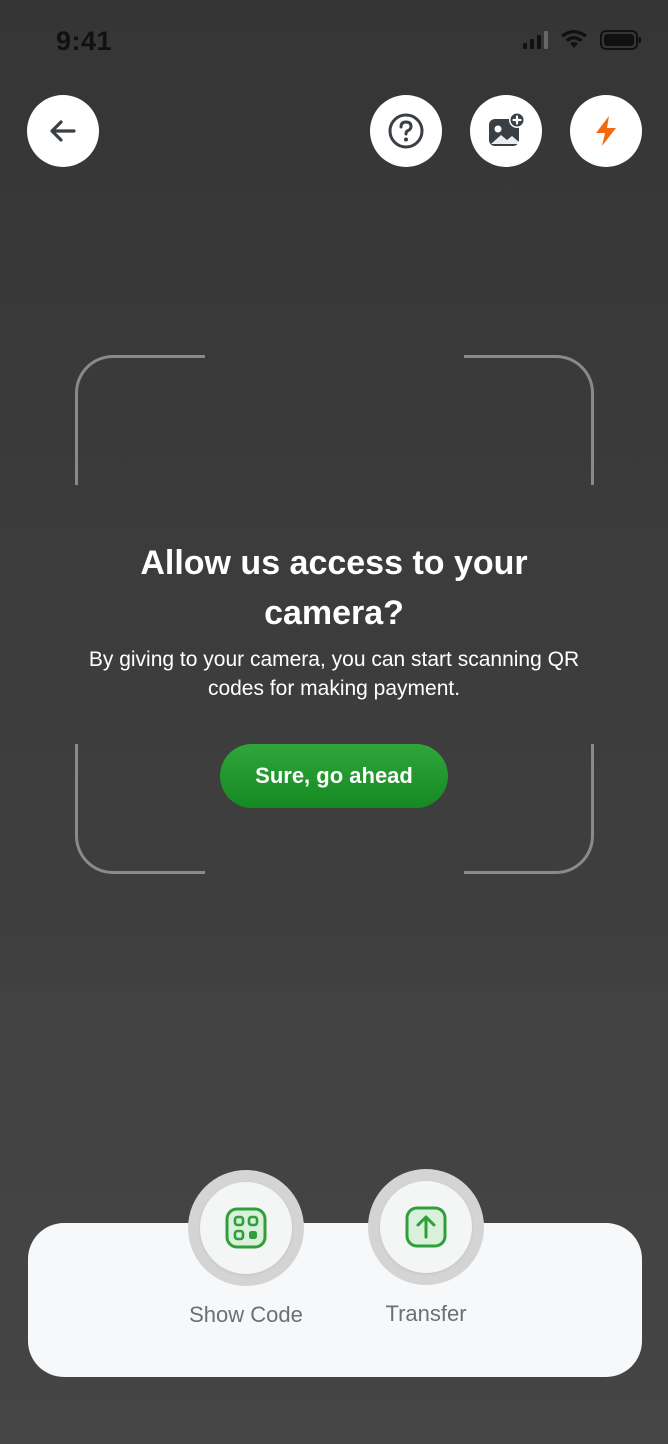 The image size is (668, 1444). I want to click on flash-toggle-button, so click(606, 131).